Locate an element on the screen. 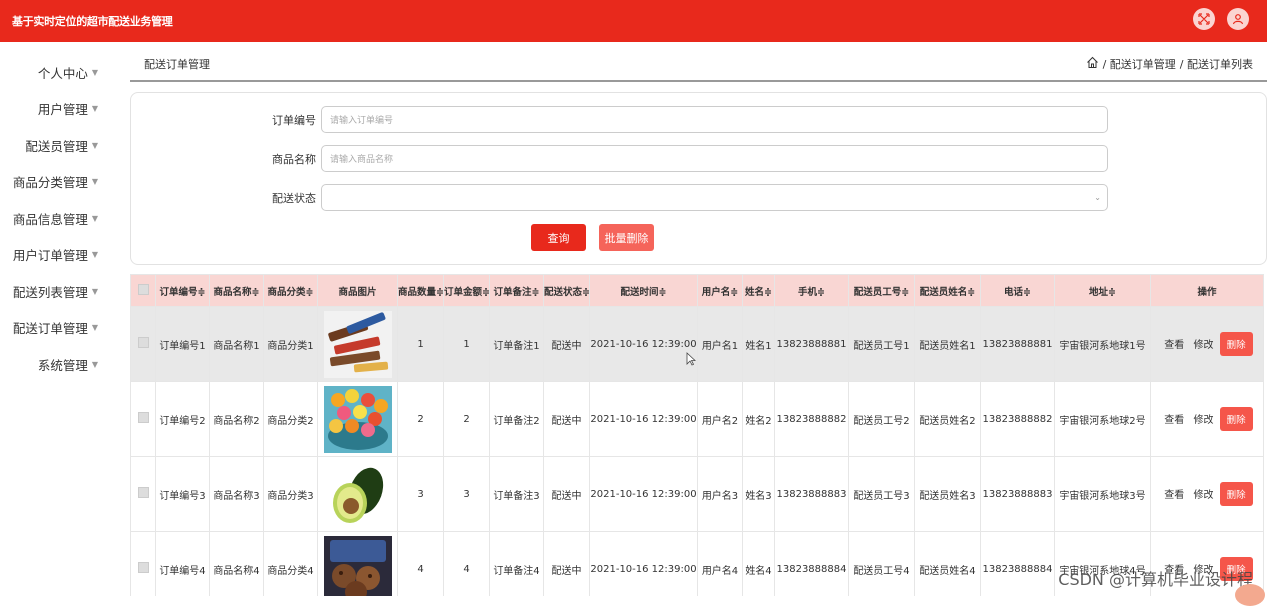  address-cell: 宇宙银河系地球2号 is located at coordinates (1103, 419).